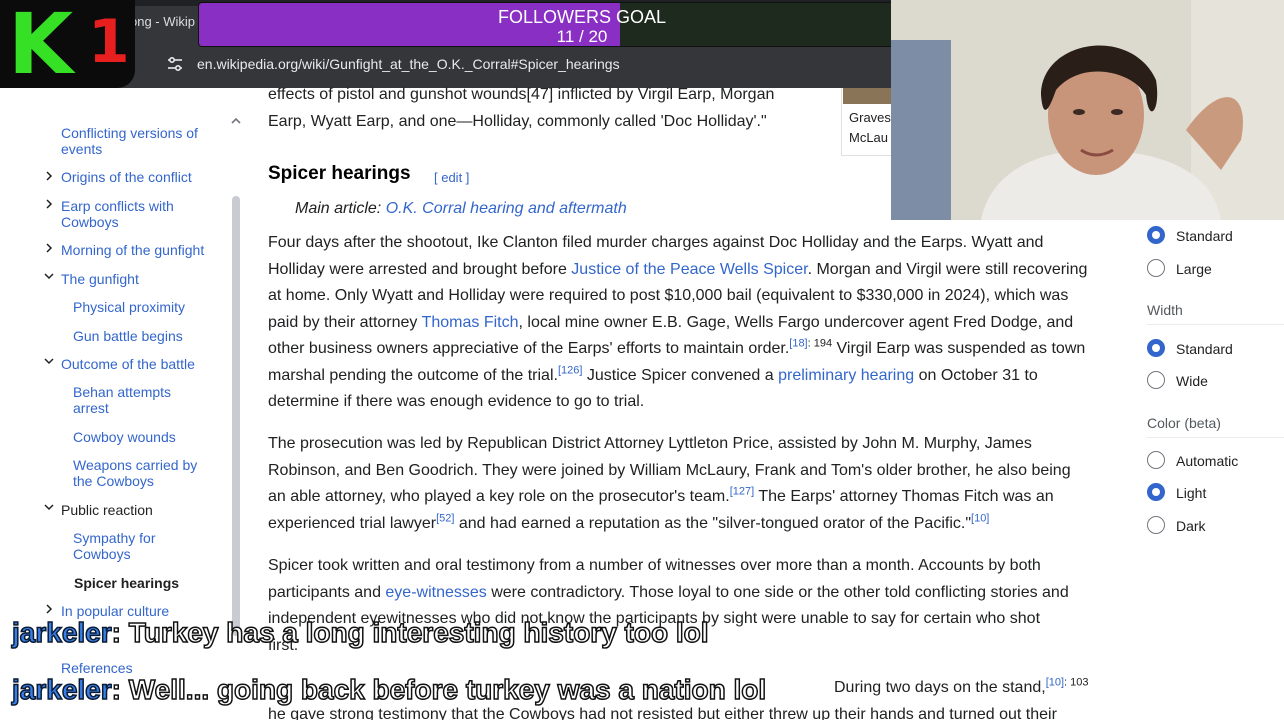  Describe the element at coordinates (107, 510) in the screenshot. I see `toc-item-public-reaction: Public reaction` at that location.